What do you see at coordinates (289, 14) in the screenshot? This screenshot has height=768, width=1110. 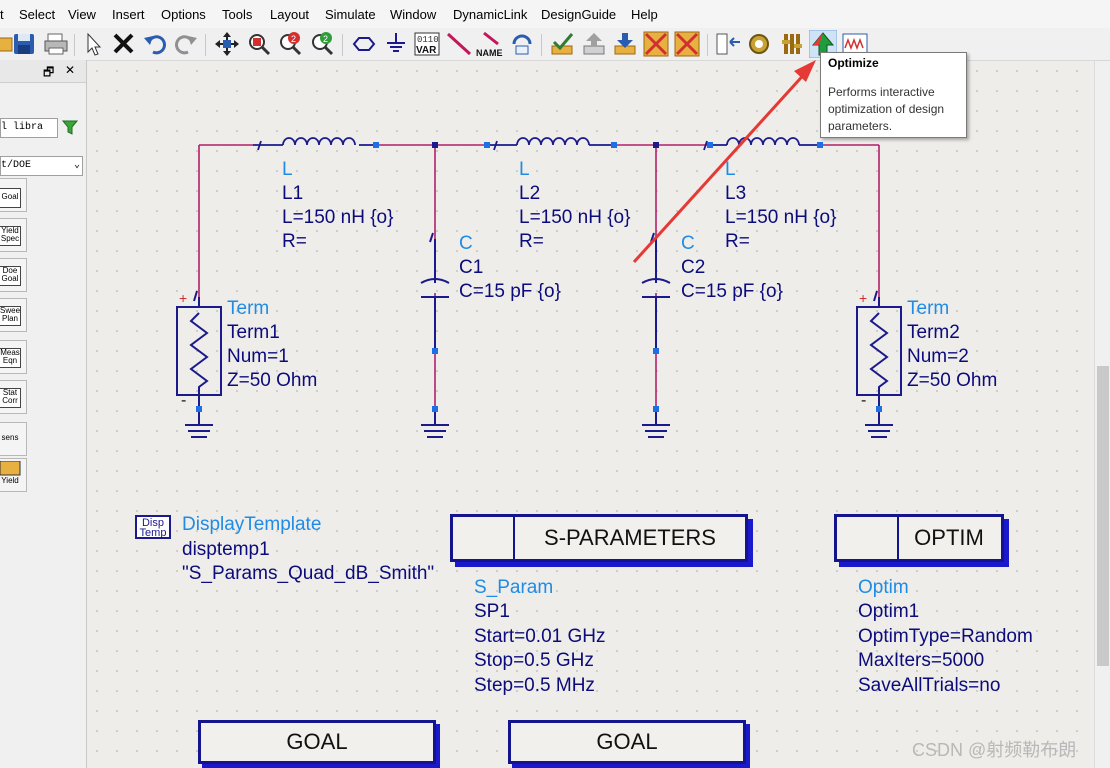 I see `menu-layout: Layout` at bounding box center [289, 14].